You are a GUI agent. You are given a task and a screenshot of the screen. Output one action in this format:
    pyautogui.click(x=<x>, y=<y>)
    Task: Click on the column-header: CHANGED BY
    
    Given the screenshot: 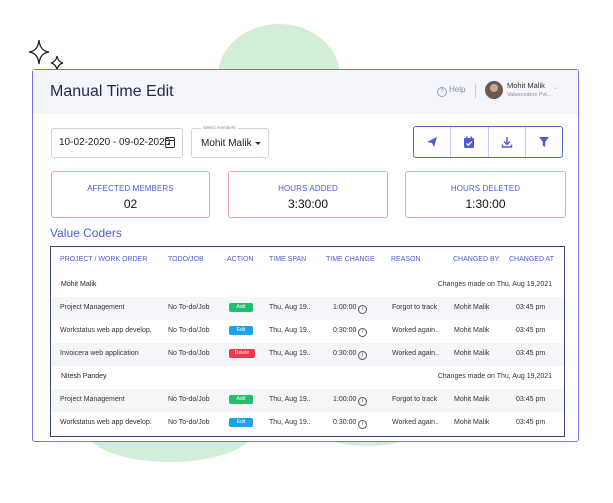 What is the action you would take?
    pyautogui.click(x=476, y=259)
    